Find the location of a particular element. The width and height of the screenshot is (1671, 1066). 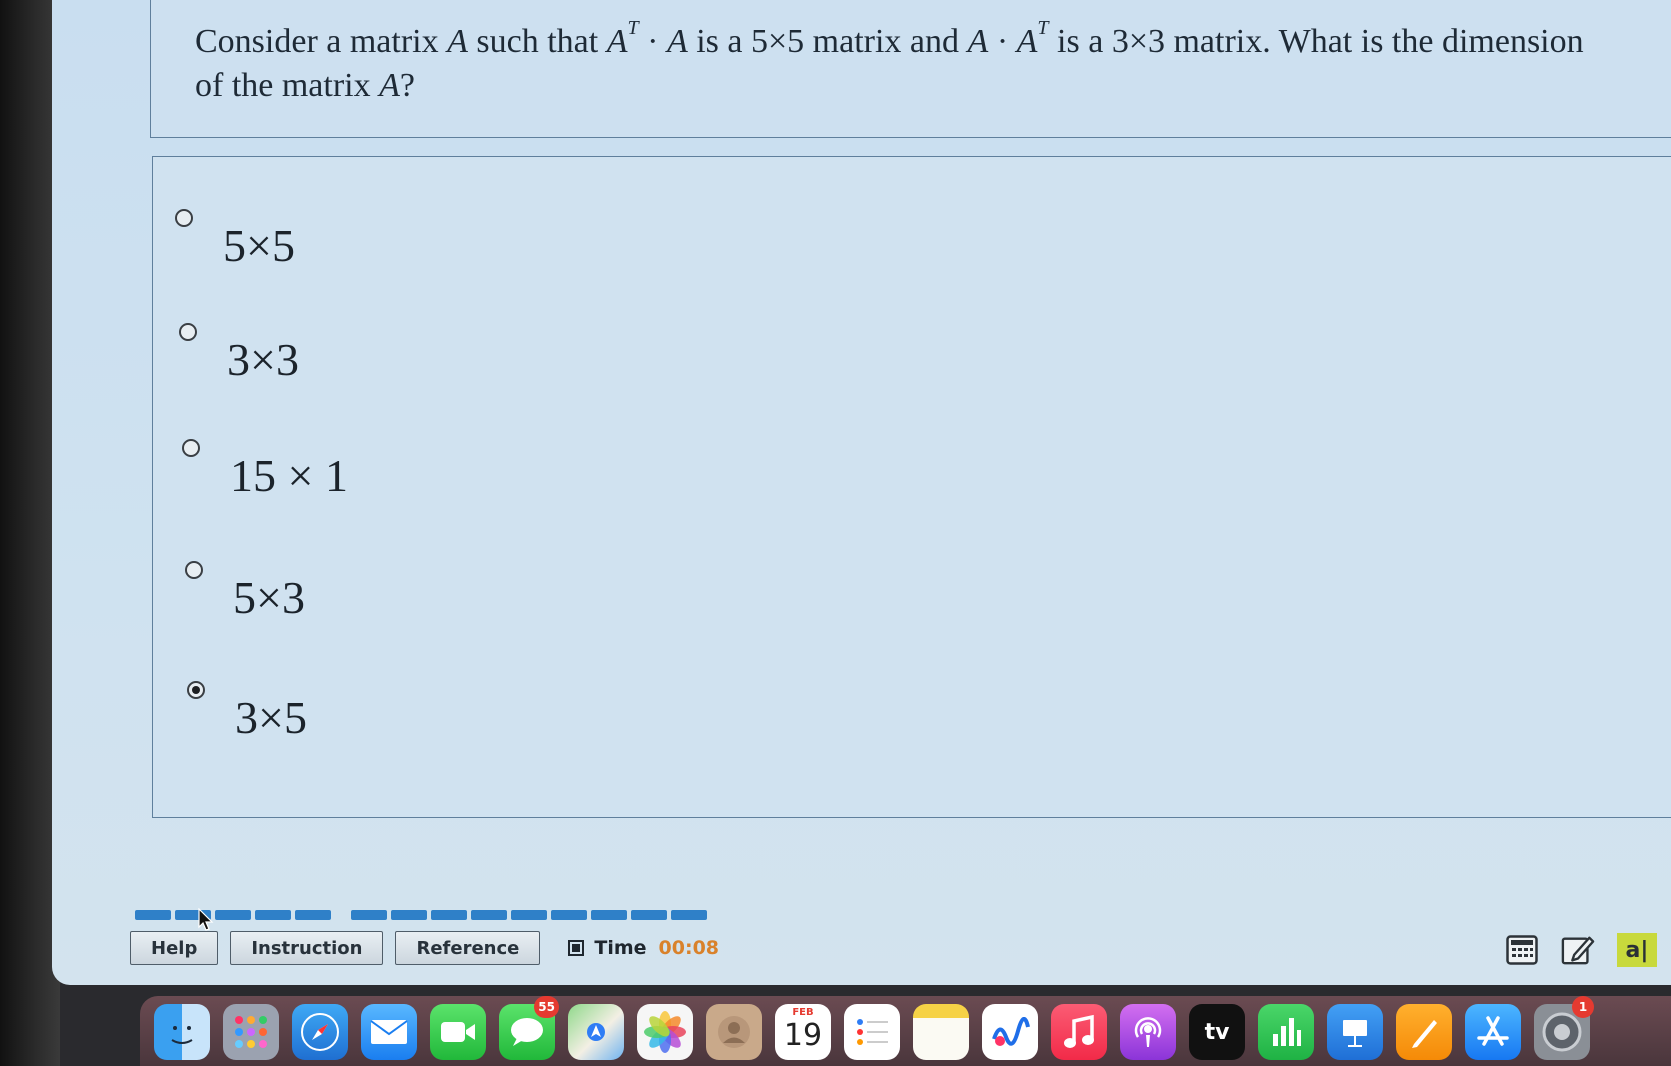

option-5x3: 5×3 is located at coordinates (245, 592).